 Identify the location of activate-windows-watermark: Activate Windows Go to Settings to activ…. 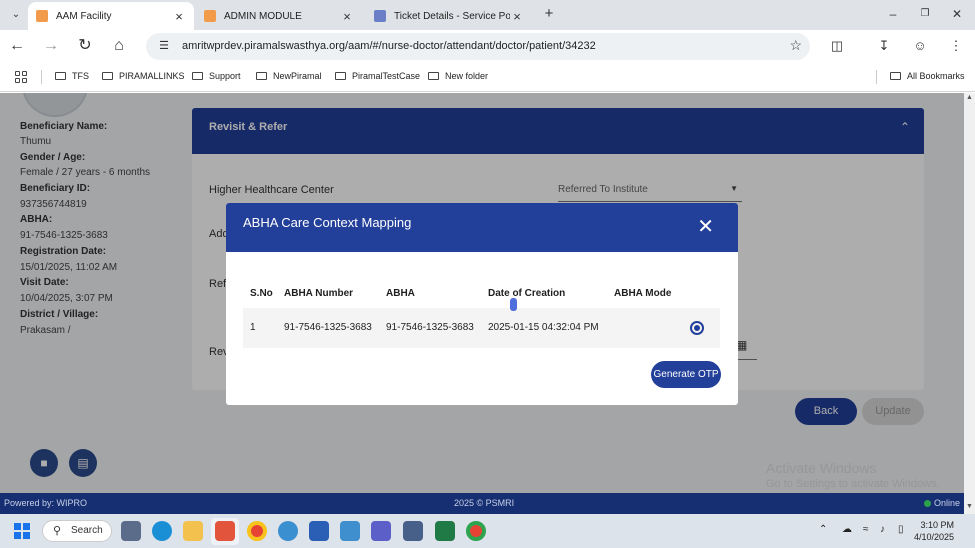
(853, 475).